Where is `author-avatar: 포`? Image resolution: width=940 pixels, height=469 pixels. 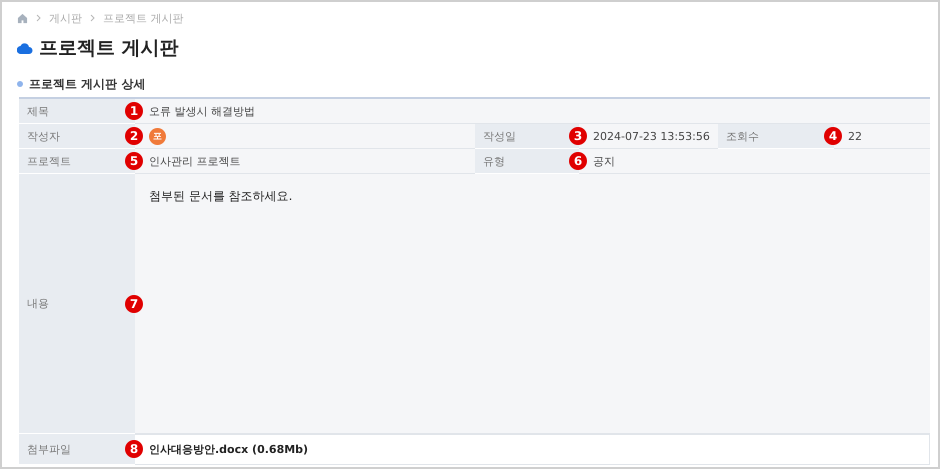 author-avatar: 포 is located at coordinates (157, 136).